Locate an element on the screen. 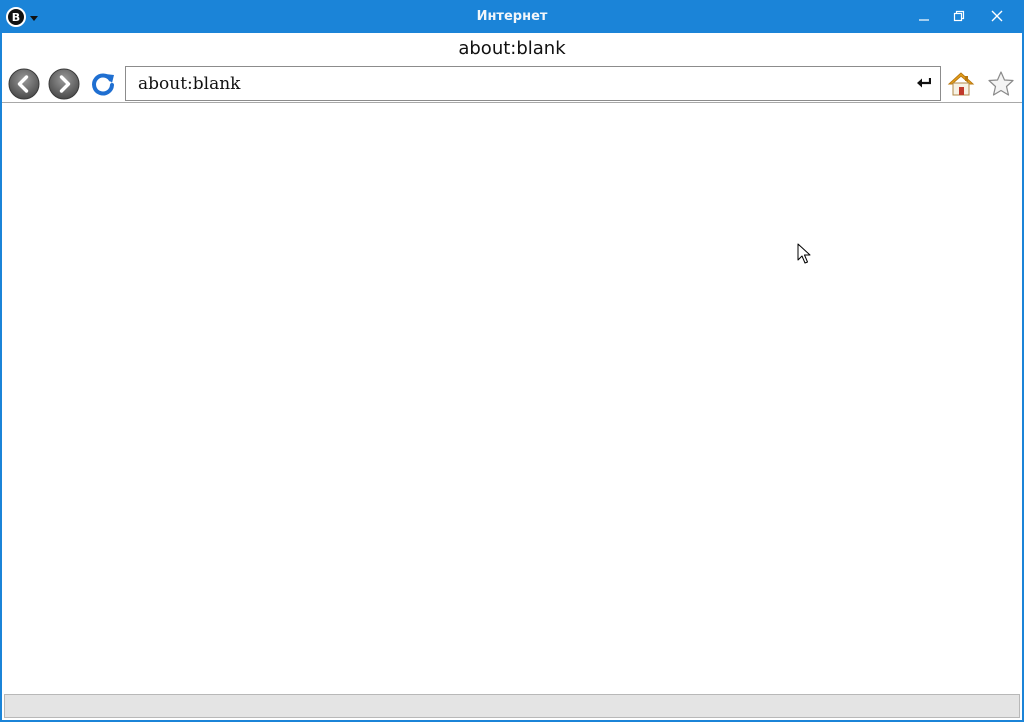  title-bar: B Интернет is located at coordinates (512, 16).